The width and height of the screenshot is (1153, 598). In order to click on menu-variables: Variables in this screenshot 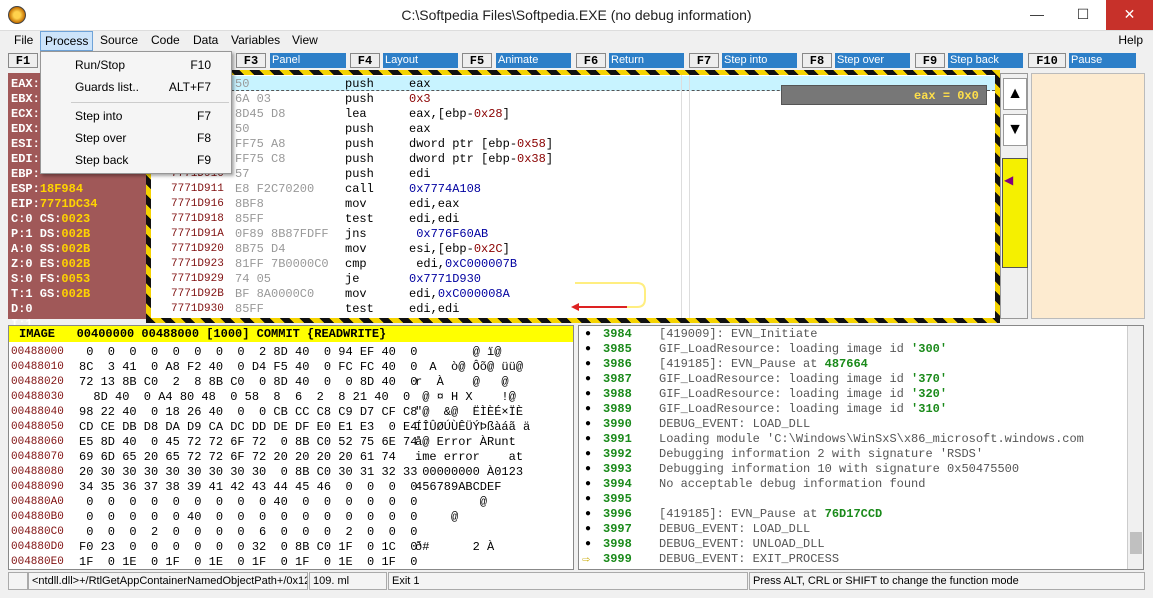, I will do `click(255, 40)`.